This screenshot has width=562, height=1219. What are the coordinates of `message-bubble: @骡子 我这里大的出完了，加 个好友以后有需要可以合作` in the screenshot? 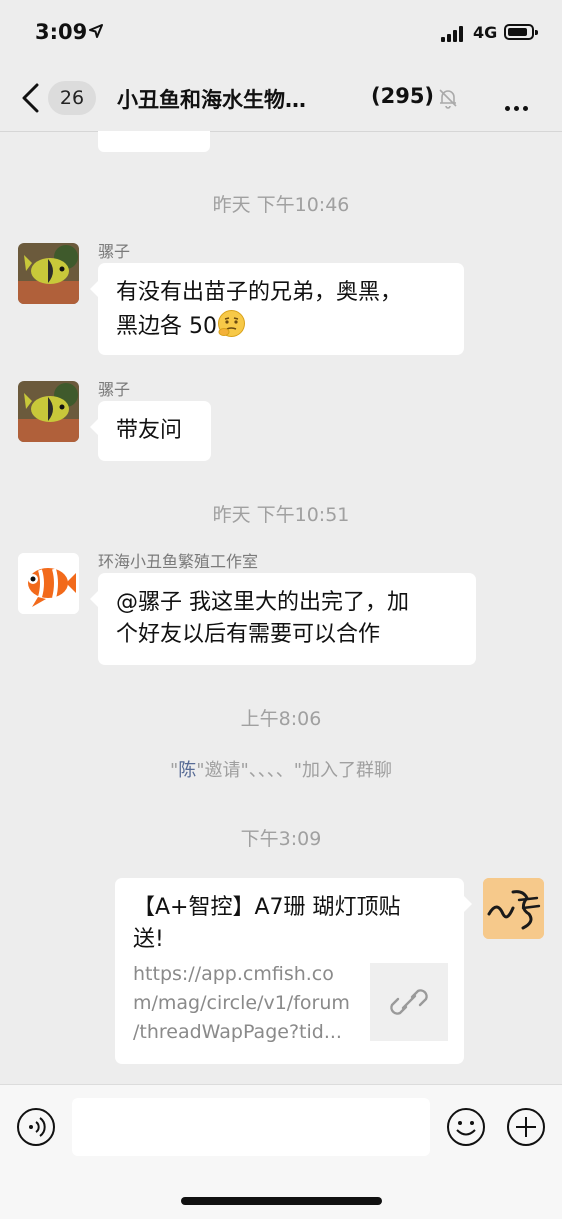 It's located at (283, 619).